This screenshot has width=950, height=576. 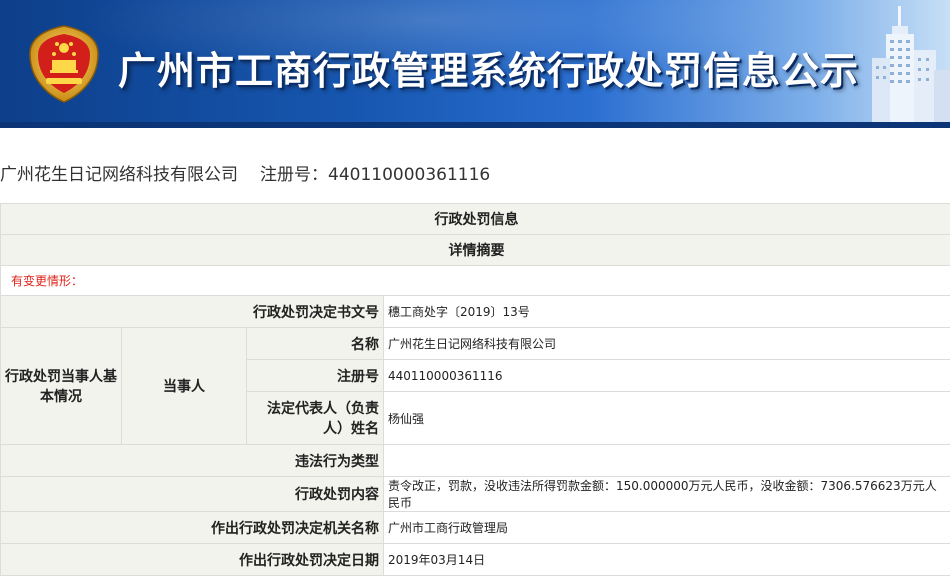 What do you see at coordinates (315, 418) in the screenshot?
I see `legal-rep-label: 法定代表人（负责人）姓名` at bounding box center [315, 418].